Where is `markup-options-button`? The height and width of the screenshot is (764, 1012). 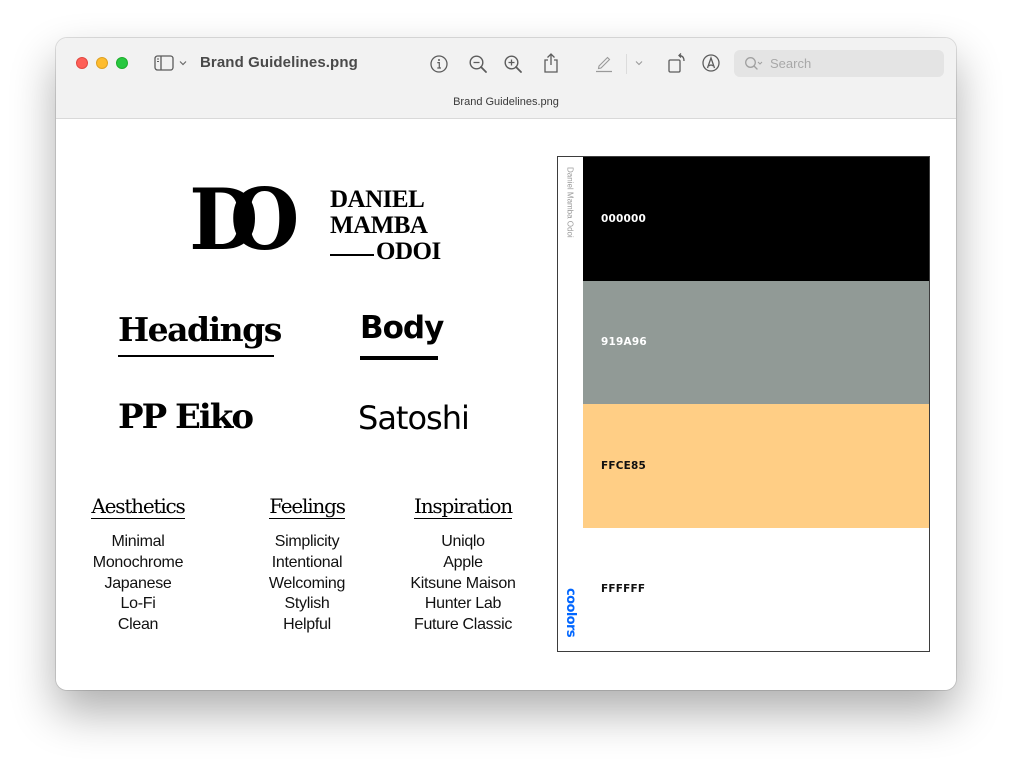 markup-options-button is located at coordinates (639, 63).